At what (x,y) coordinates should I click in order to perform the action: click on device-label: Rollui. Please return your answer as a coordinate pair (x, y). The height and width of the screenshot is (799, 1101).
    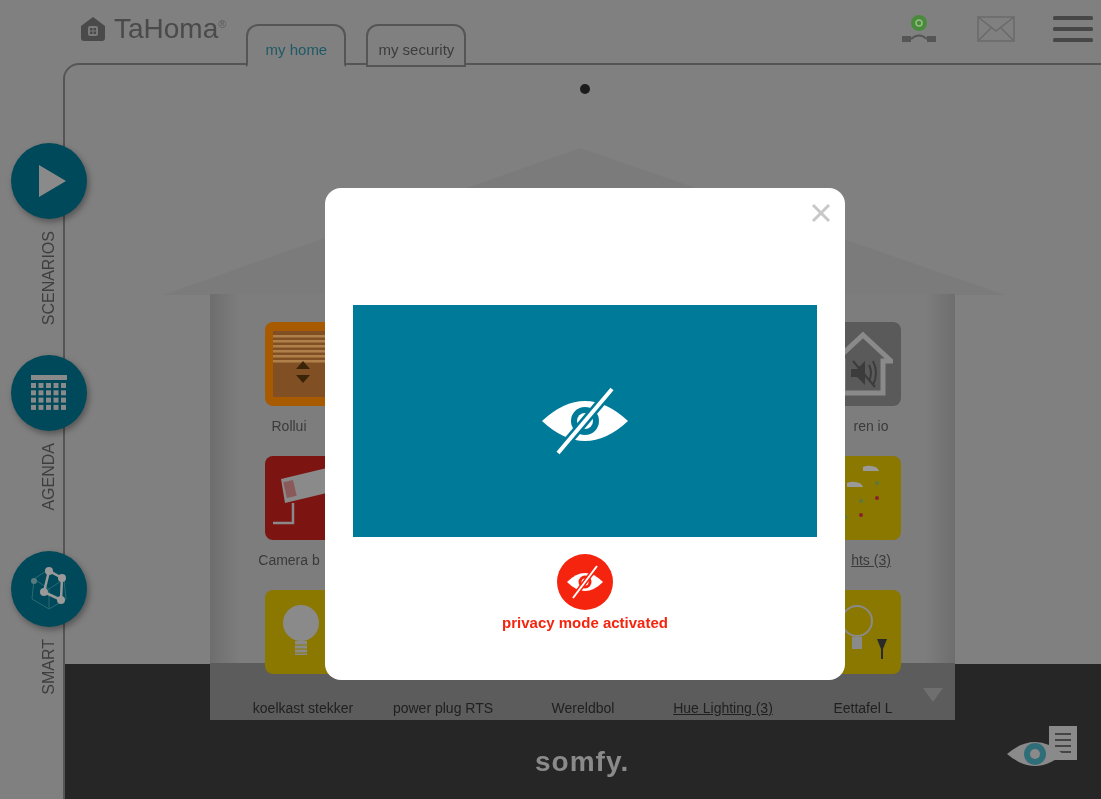
    Looking at the image, I should click on (289, 426).